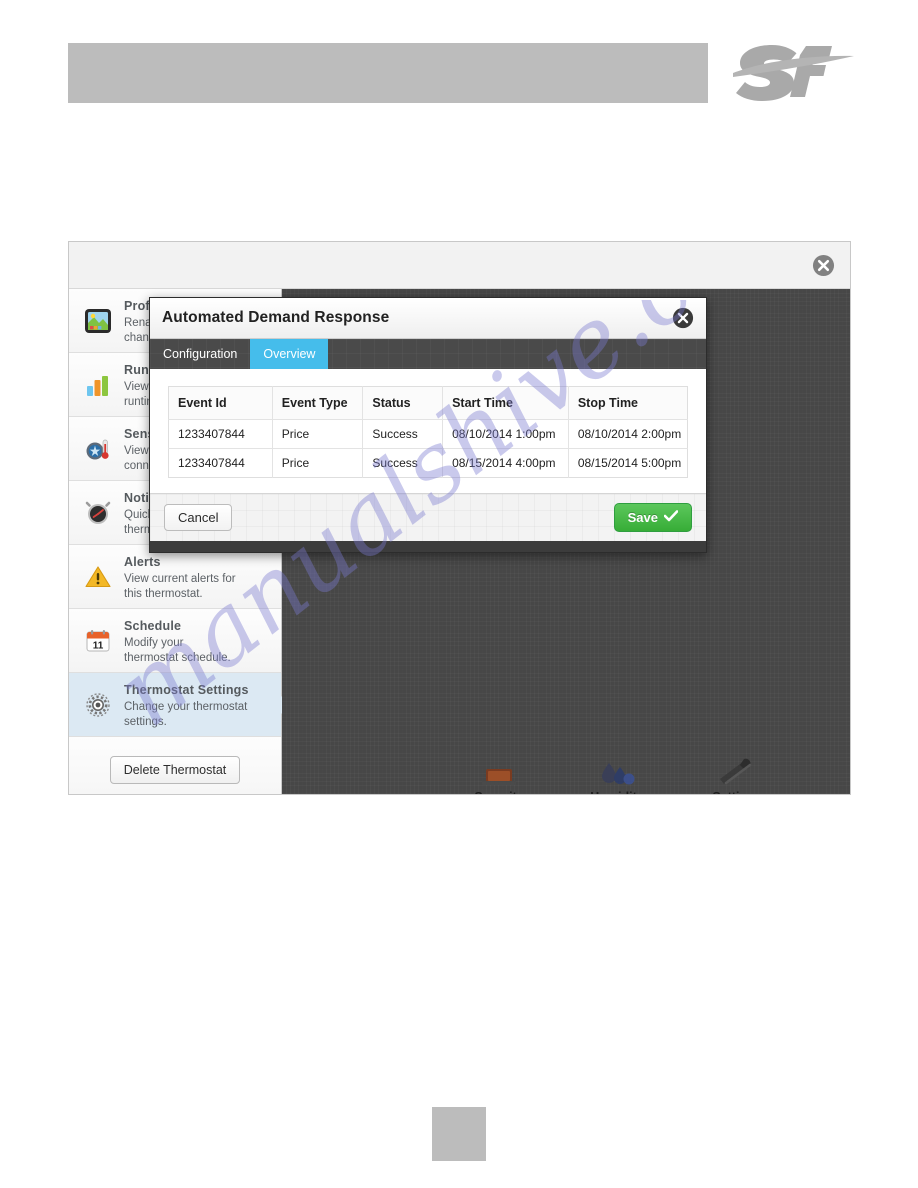  I want to click on warning-triangle-icon, so click(98, 577).